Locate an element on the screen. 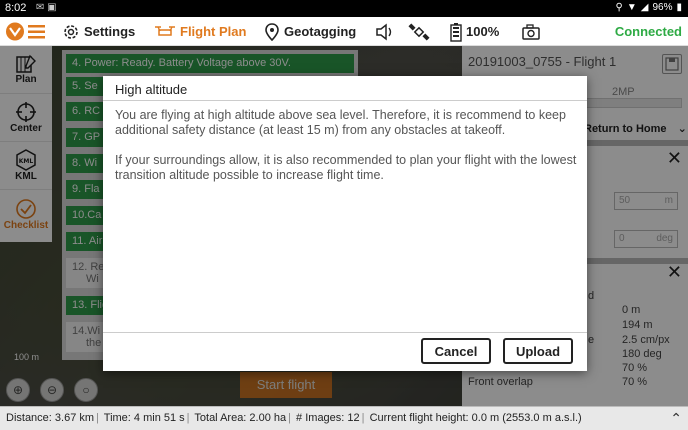 The image size is (688, 430). geotagging-label: Geotagging is located at coordinates (320, 31).